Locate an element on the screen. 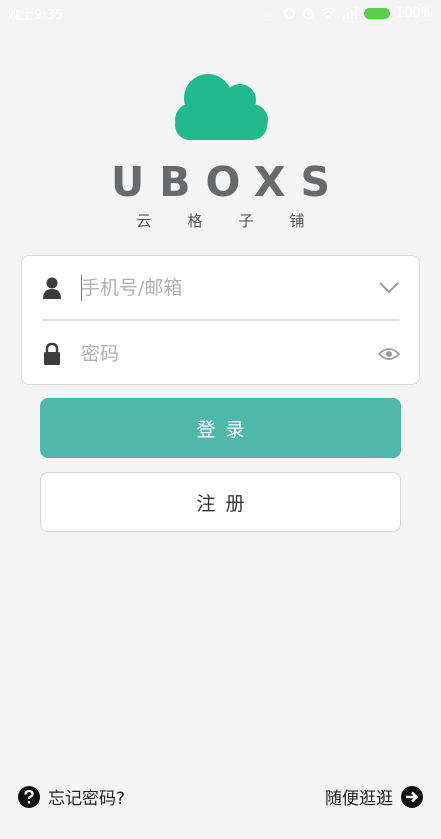 The height and width of the screenshot is (839, 441). question-circle-icon is located at coordinates (29, 796).